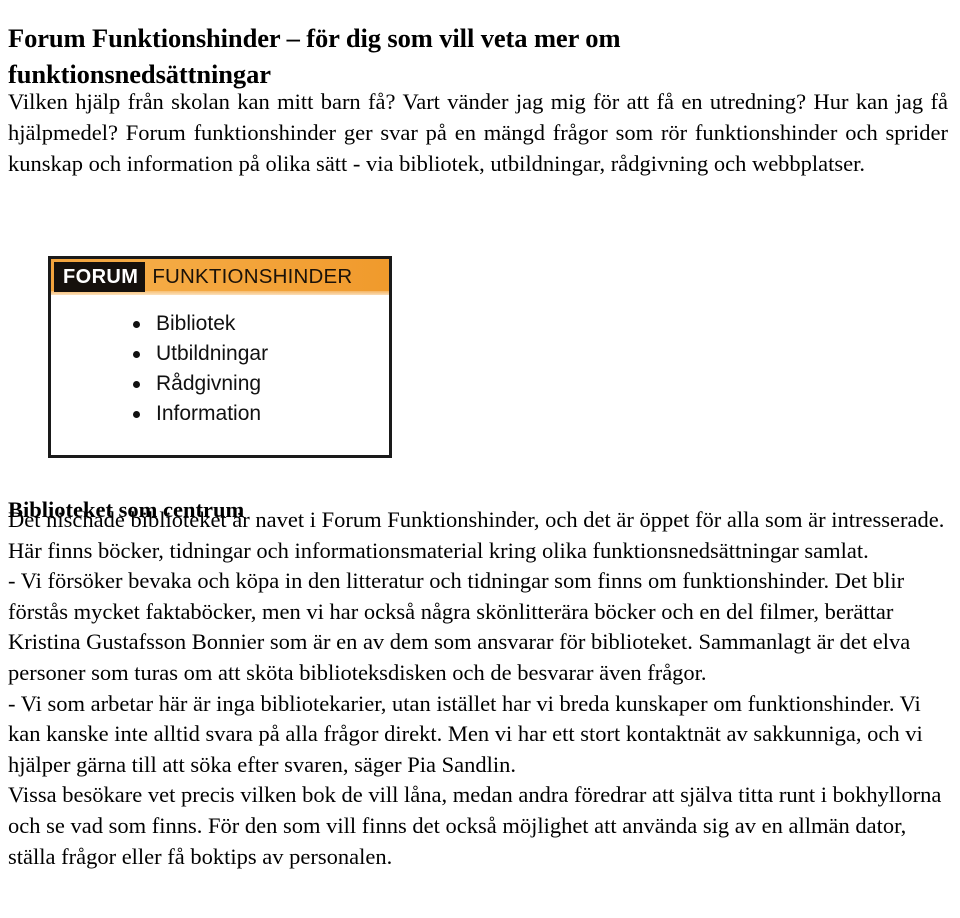  Describe the element at coordinates (261, 324) in the screenshot. I see `list-item: Bibliotek` at that location.